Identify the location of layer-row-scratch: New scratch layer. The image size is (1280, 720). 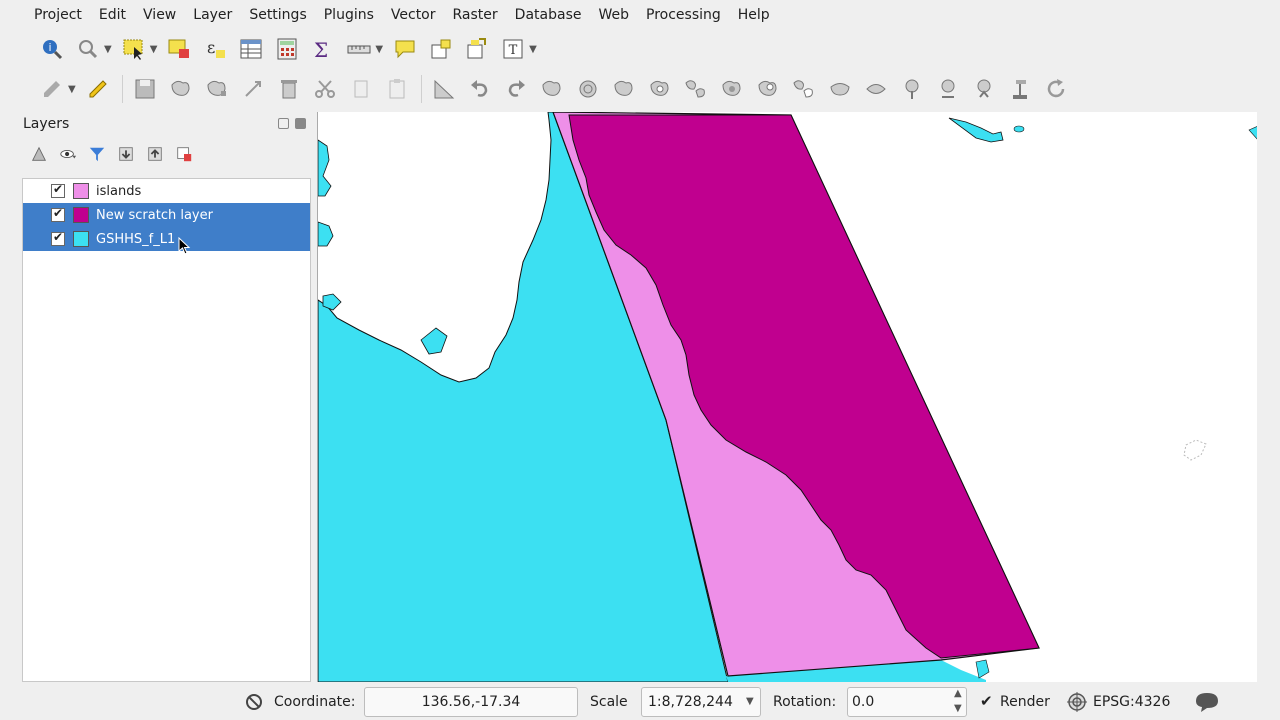
(166, 215).